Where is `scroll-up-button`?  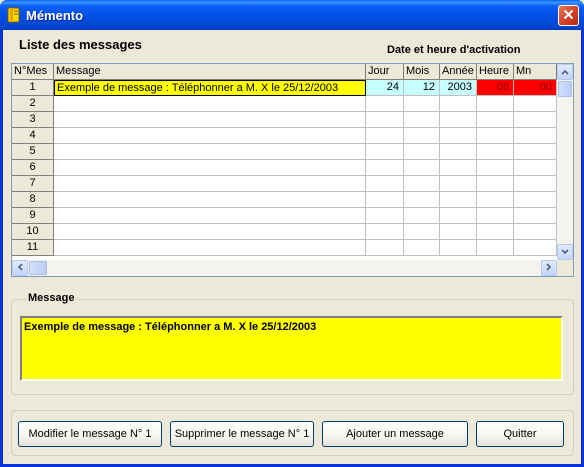 scroll-up-button is located at coordinates (565, 72).